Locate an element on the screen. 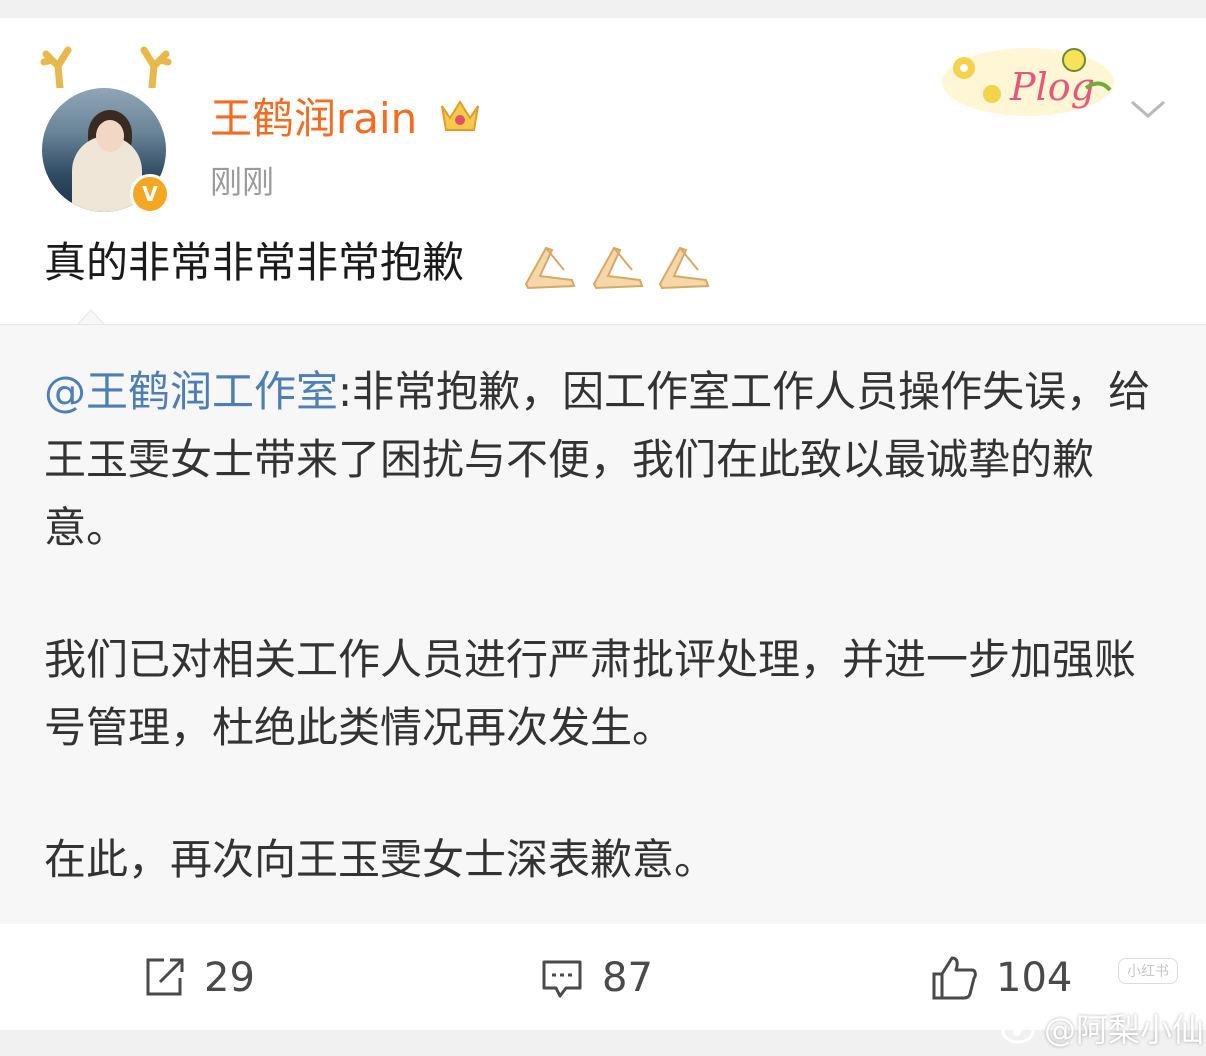  mention-link: @王鹤润工作室 is located at coordinates (191, 391).